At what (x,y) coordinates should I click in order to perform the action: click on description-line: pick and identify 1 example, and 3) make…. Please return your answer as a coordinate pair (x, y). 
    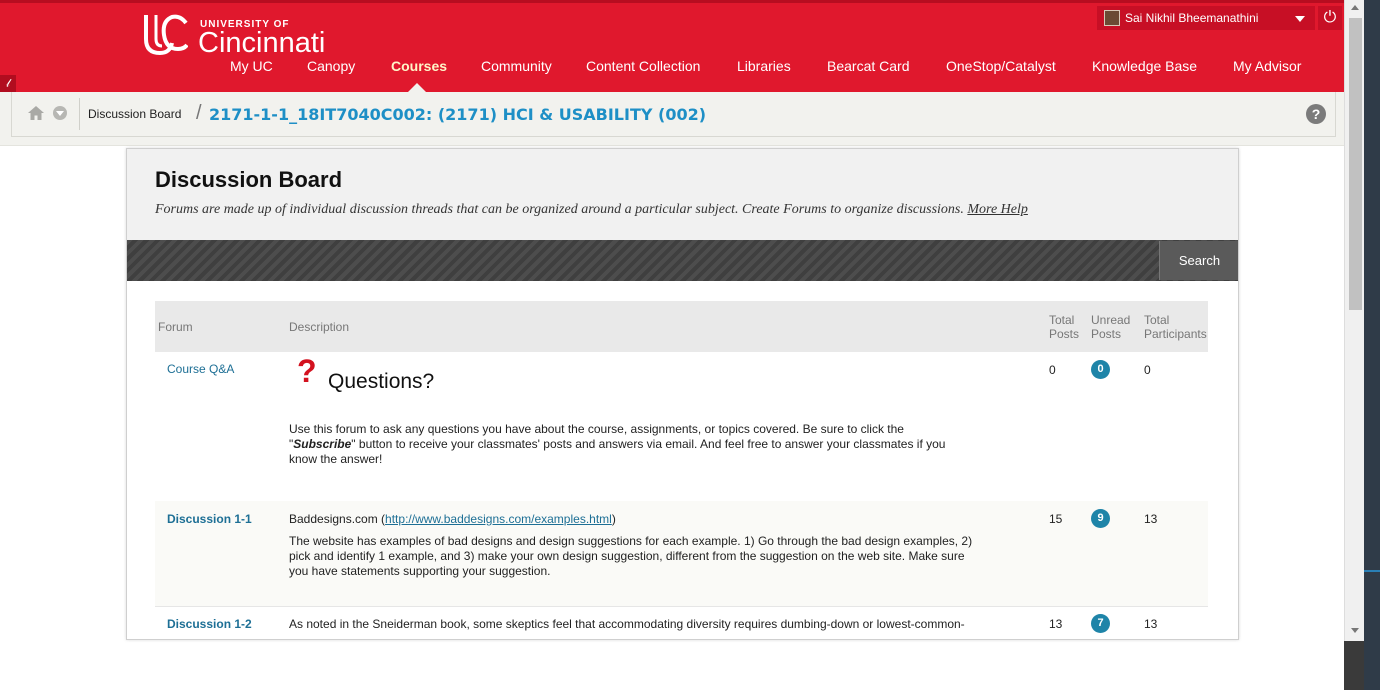
    Looking at the image, I should click on (627, 556).